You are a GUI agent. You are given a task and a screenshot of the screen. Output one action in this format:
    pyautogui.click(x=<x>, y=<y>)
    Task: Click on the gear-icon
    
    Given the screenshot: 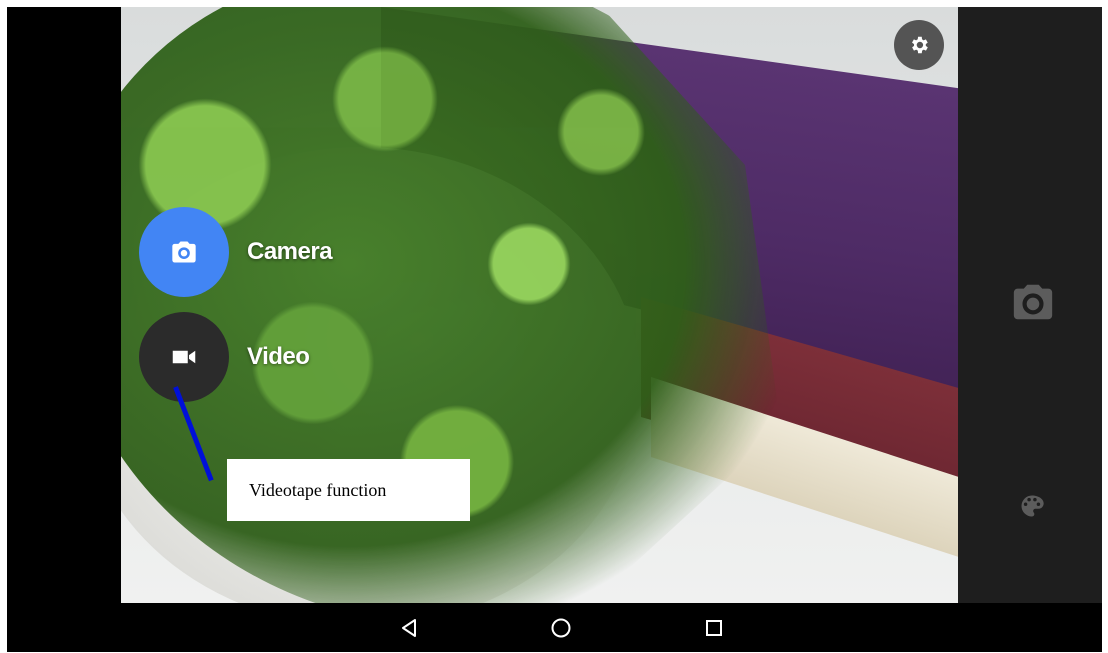 What is the action you would take?
    pyautogui.click(x=920, y=45)
    